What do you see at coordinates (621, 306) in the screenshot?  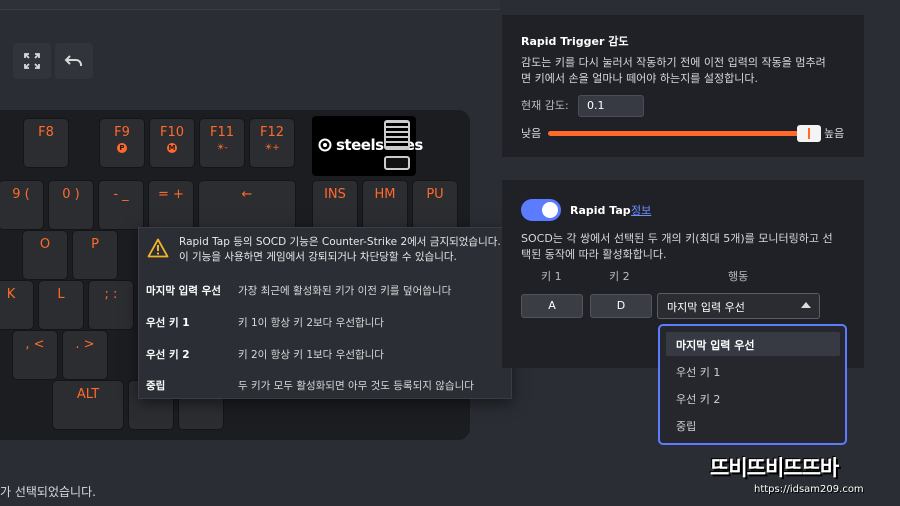 I see `key2-button: D` at bounding box center [621, 306].